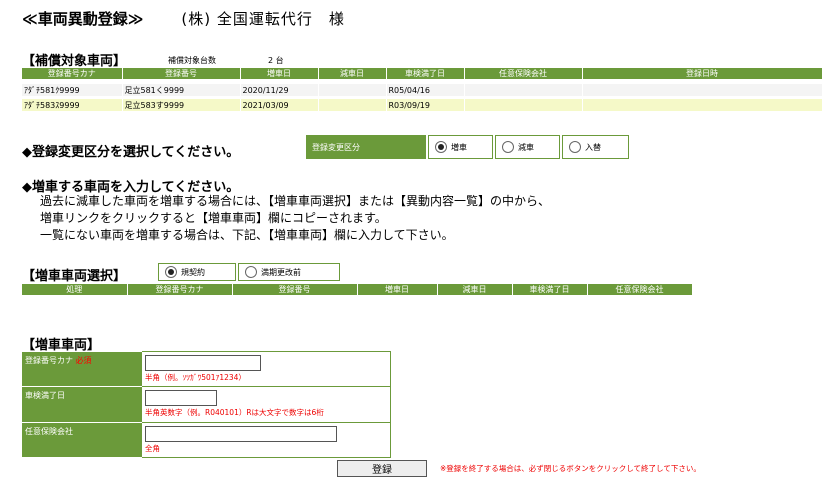 This screenshot has height=500, width=840. I want to click on insured-count-value: 2 台, so click(276, 60).